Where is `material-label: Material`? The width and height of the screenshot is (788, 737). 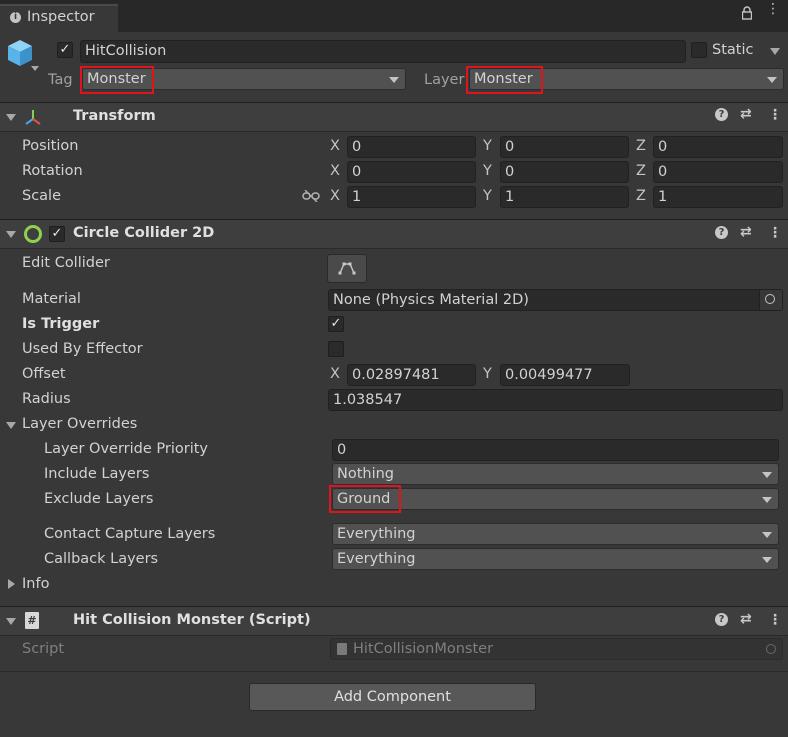 material-label: Material is located at coordinates (51, 299).